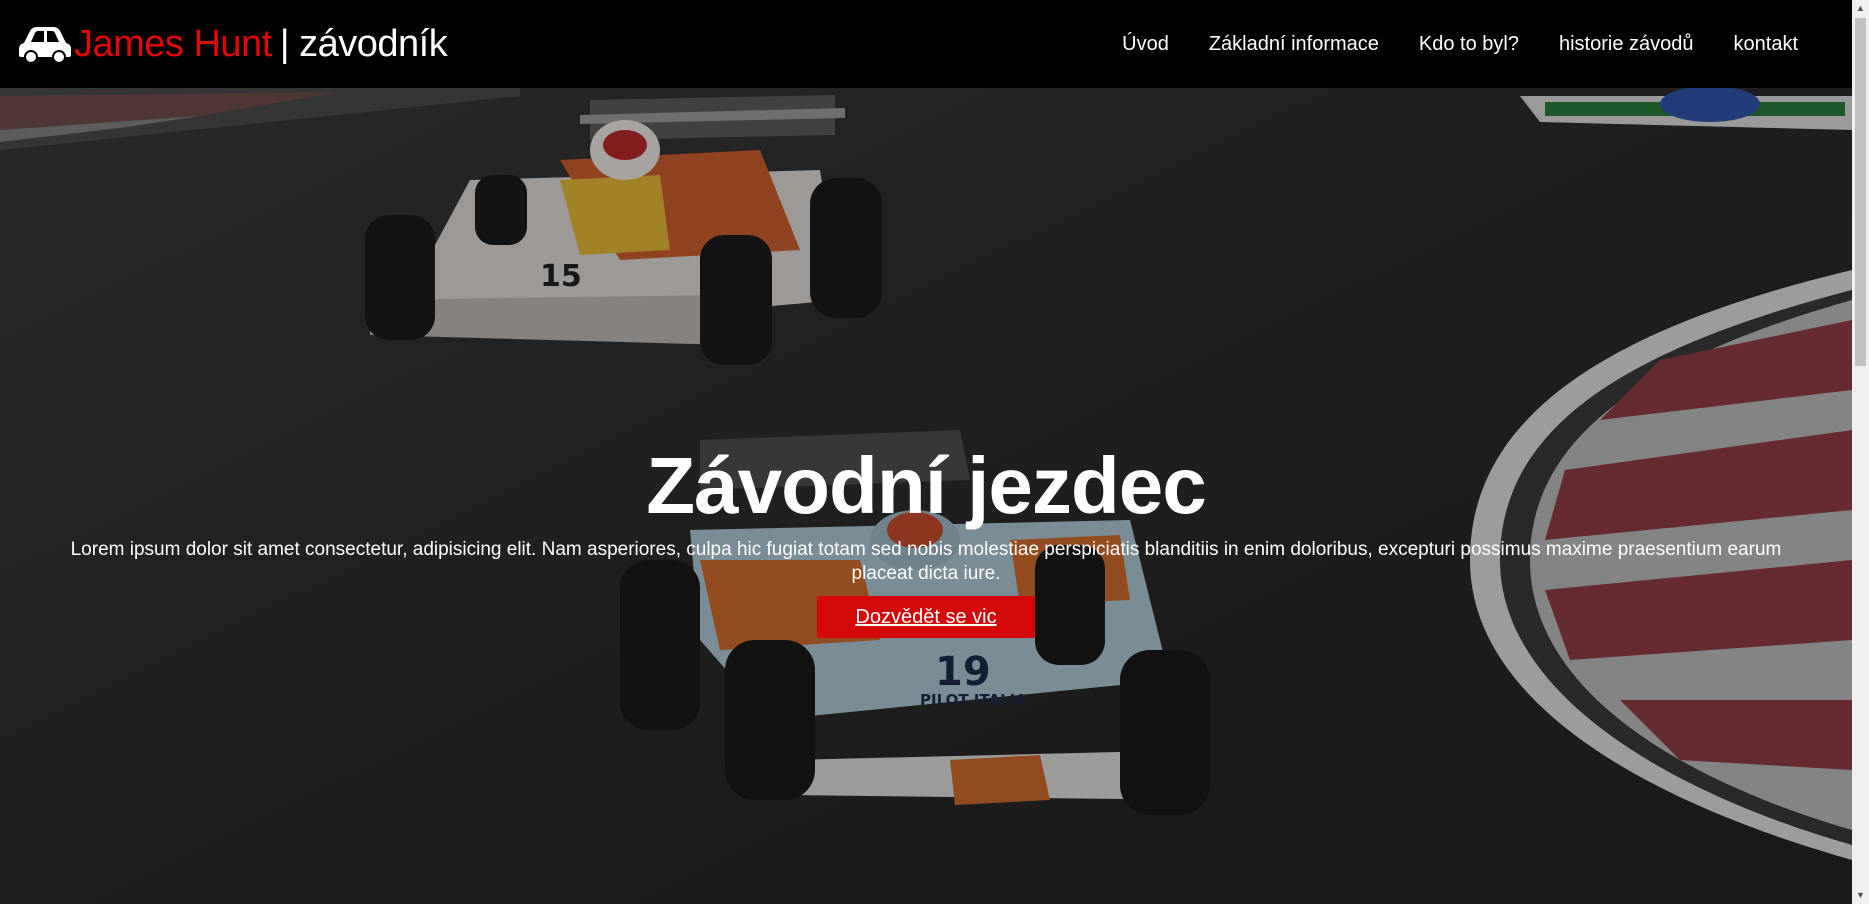 Image resolution: width=1869 pixels, height=904 pixels. I want to click on nav-link-kdo-to-byl: Kdo to byl?, so click(1469, 44).